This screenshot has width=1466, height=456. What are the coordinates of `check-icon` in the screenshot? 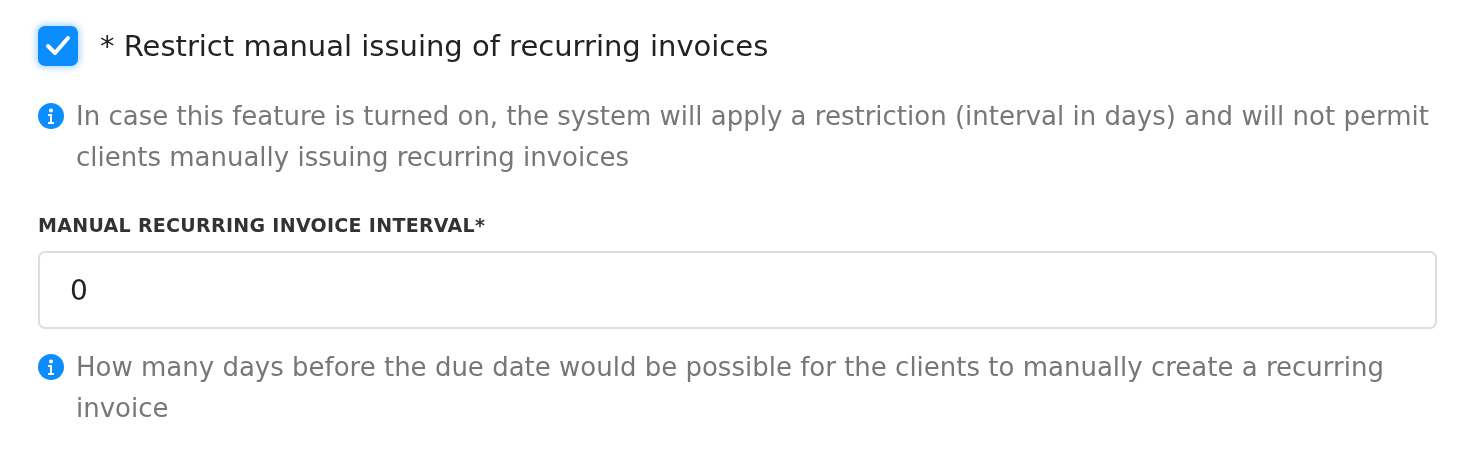 It's located at (58, 46).